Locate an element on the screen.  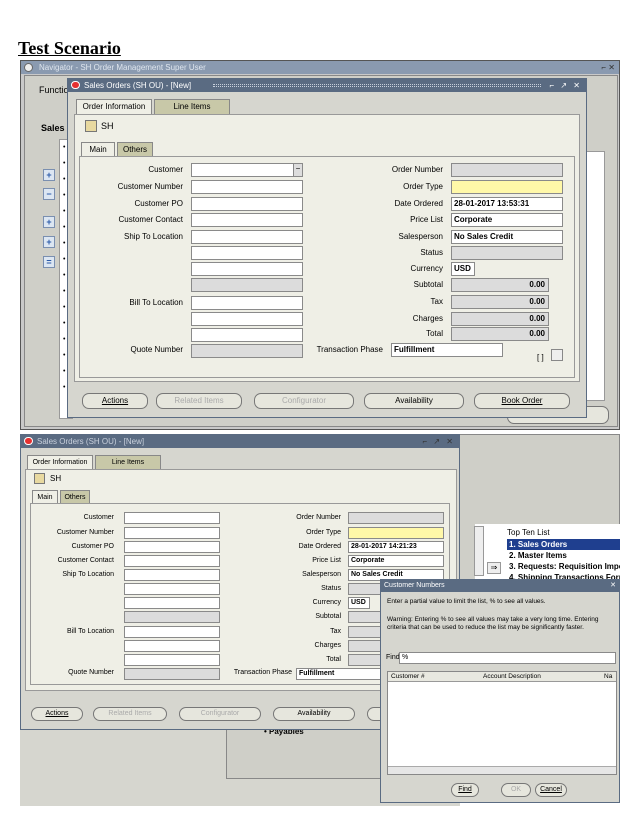
expand-branch-icon: + is located at coordinates (49, 242).